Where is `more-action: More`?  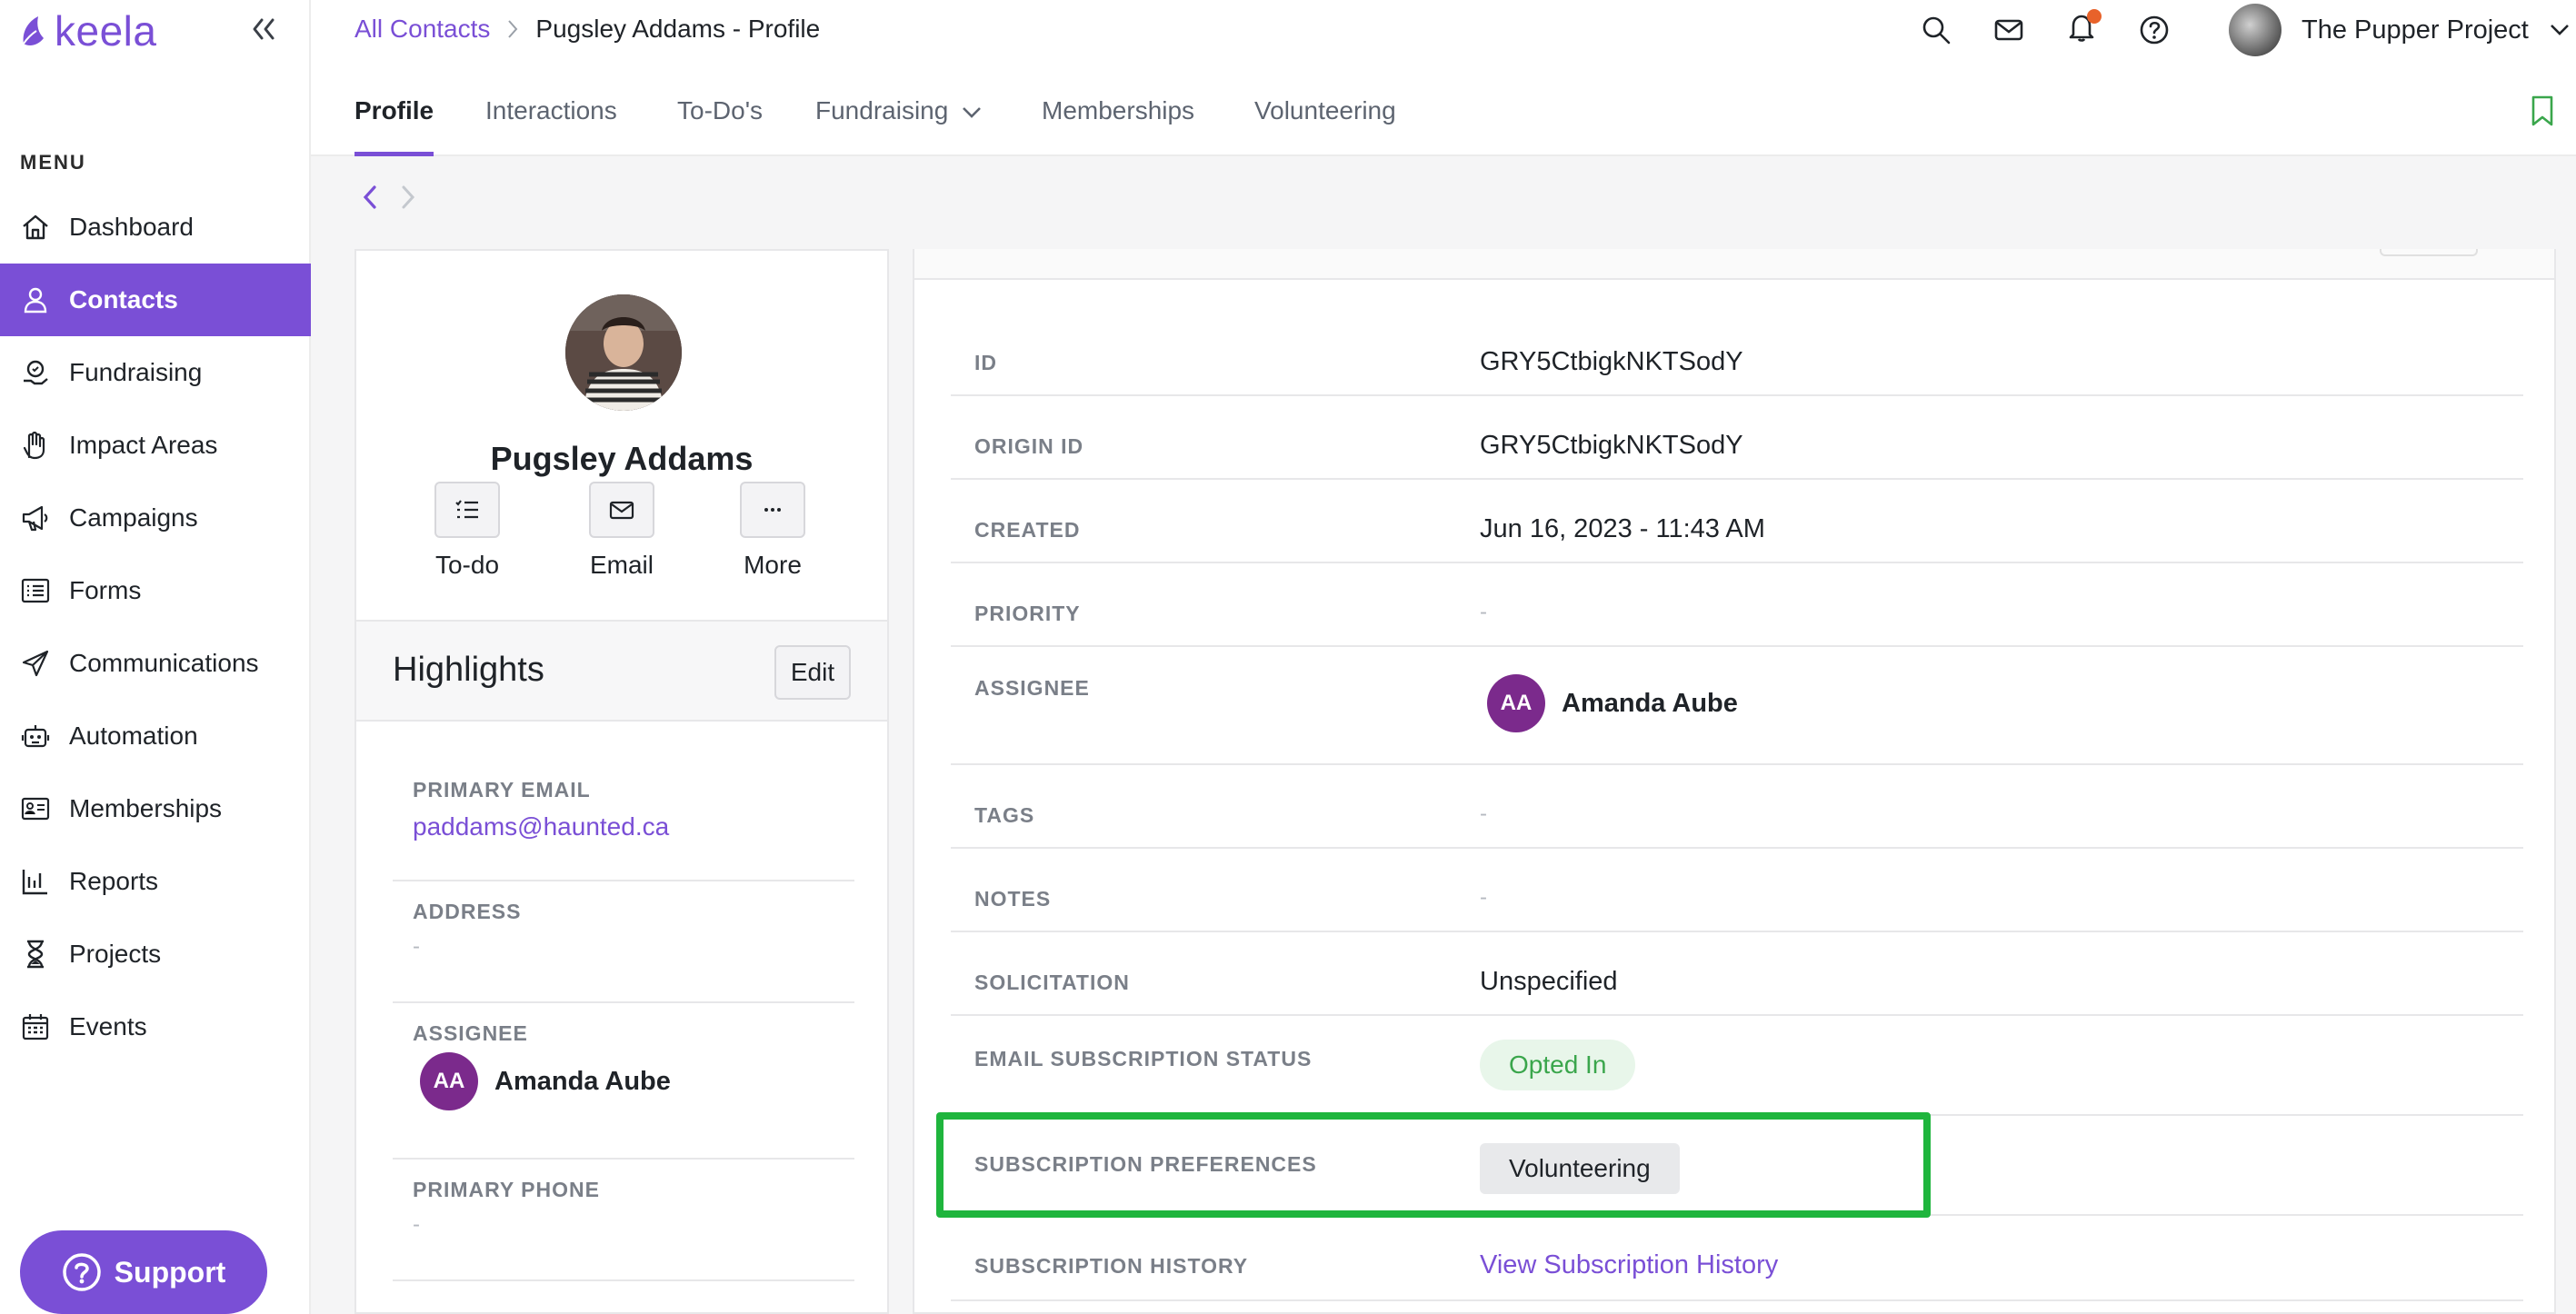 more-action: More is located at coordinates (773, 531).